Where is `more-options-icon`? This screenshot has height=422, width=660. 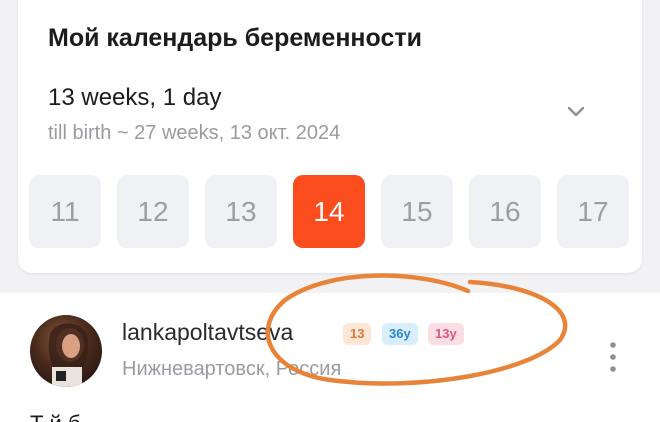
more-options-icon is located at coordinates (613, 357).